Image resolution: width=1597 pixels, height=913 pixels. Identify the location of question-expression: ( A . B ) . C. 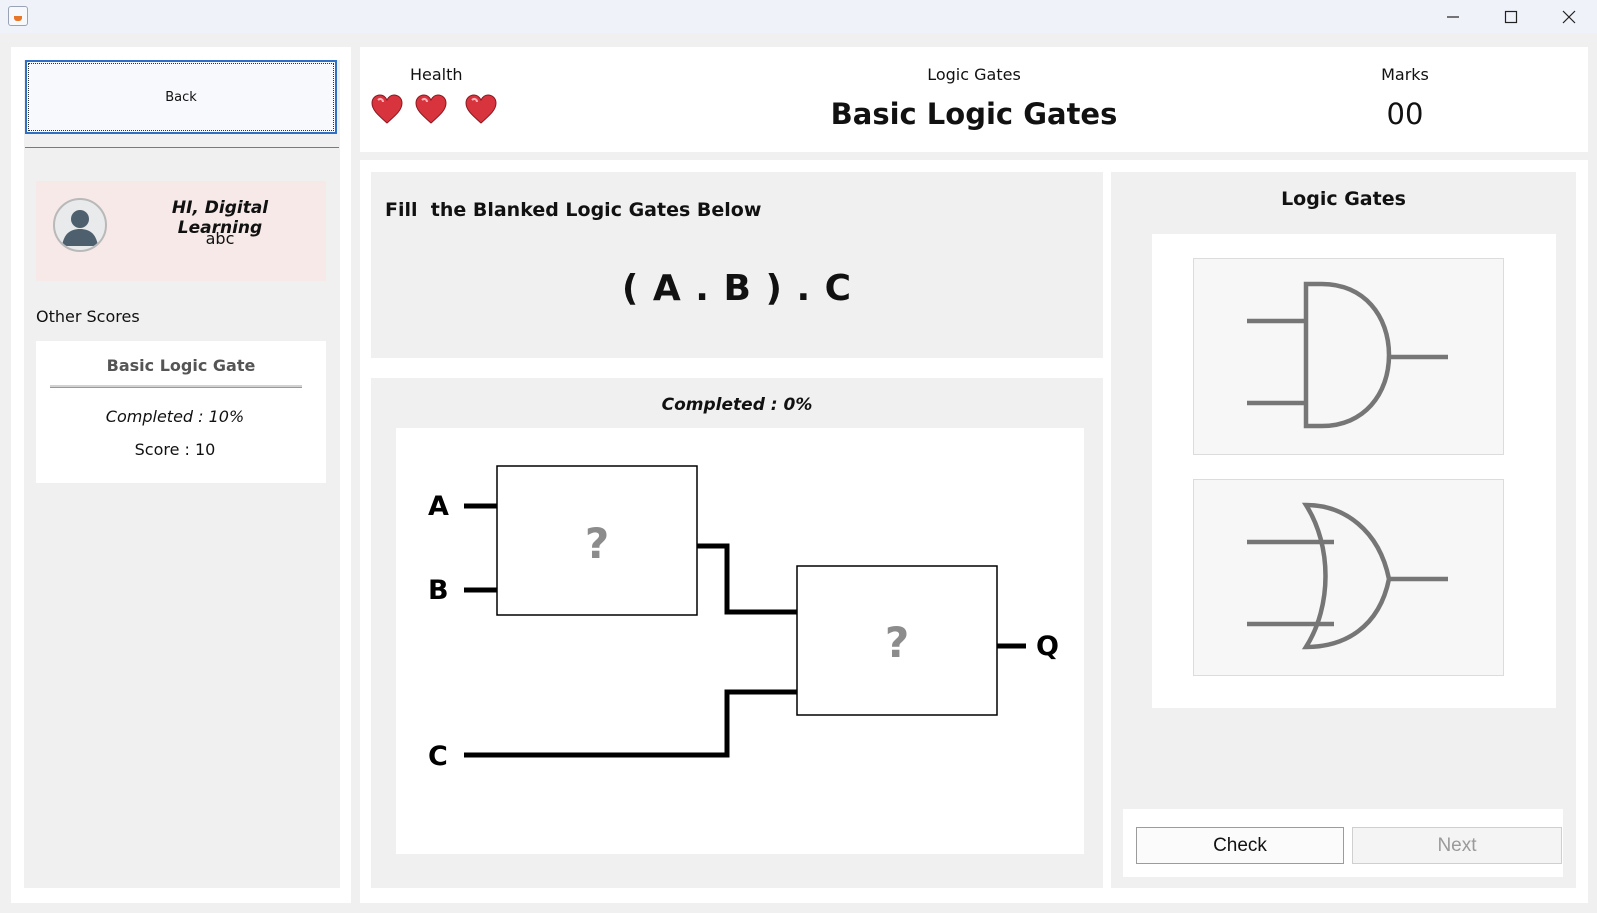
(737, 288).